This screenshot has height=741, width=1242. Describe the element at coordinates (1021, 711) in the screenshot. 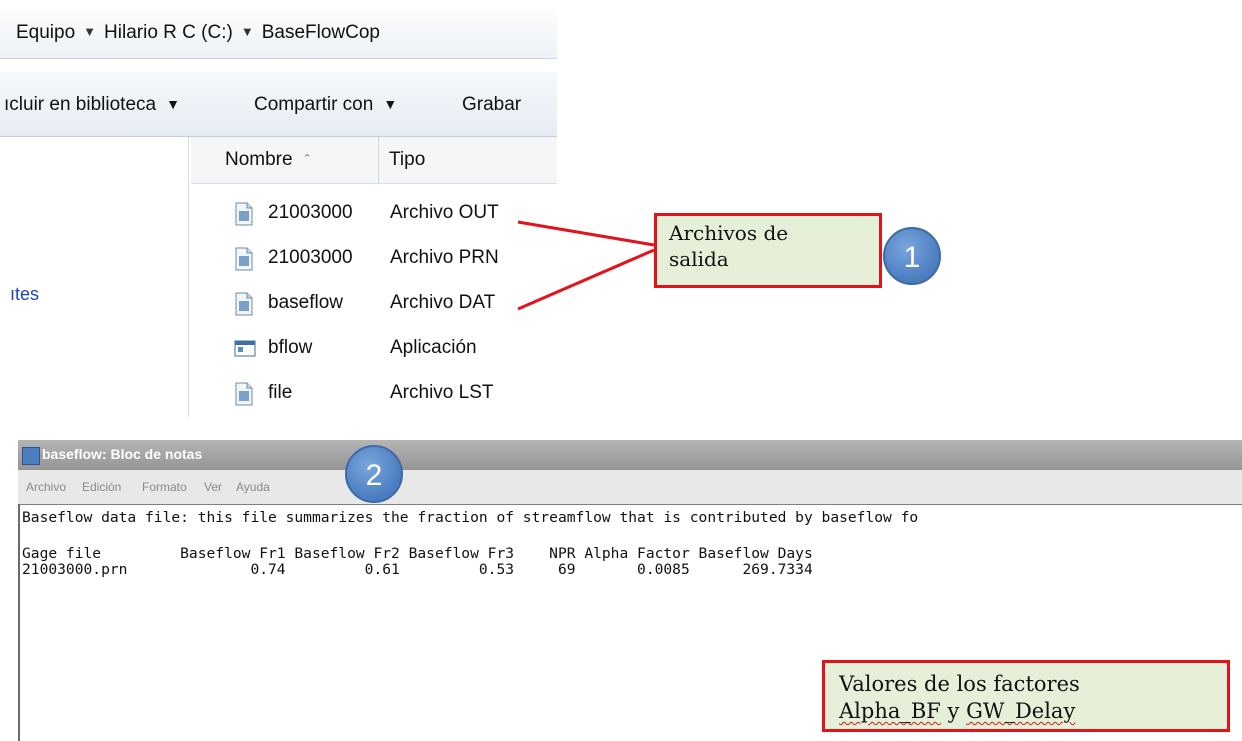

I see `callout-word-gwdelay: GW_Delay` at that location.